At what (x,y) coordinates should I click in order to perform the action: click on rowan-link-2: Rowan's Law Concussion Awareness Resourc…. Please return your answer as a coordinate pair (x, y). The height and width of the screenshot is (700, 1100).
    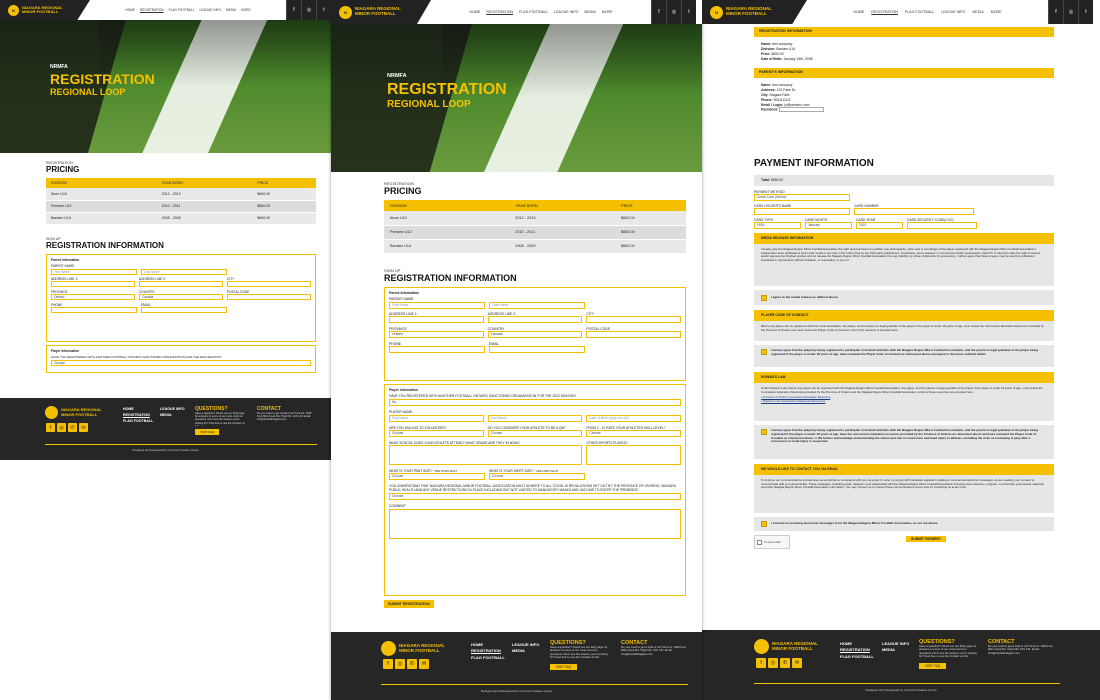
    Looking at the image, I should click on (794, 401).